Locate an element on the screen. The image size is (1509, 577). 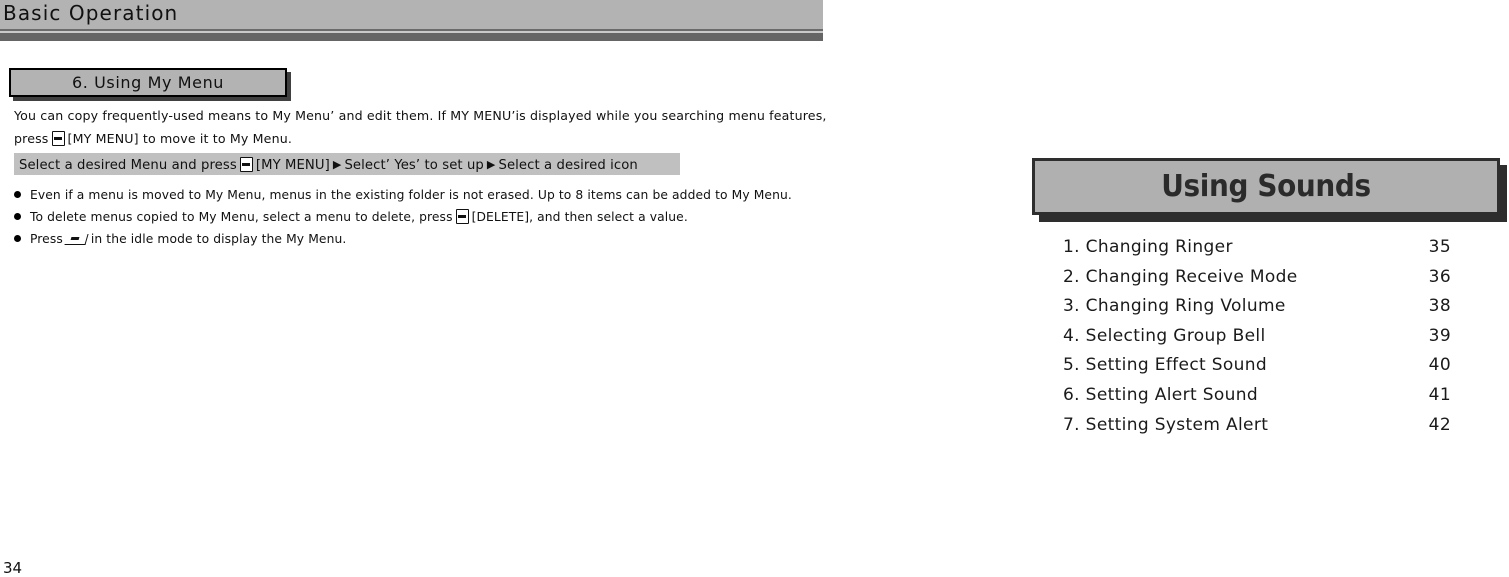
toc-page-number: 38 is located at coordinates (1439, 306).